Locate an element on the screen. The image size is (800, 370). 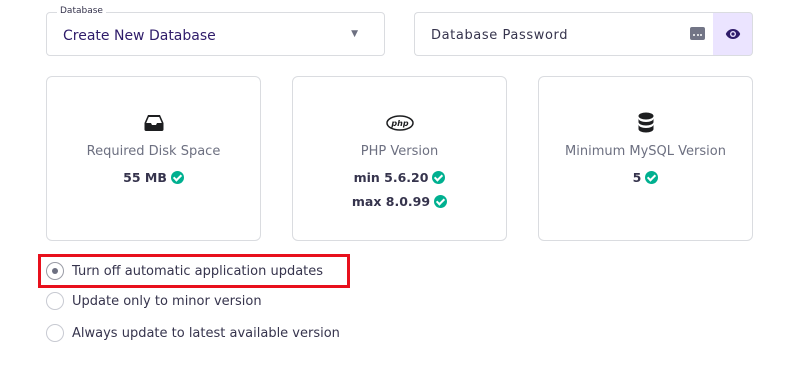
radio-option-turn-off-updates: Turn off automatic application updates is located at coordinates (184, 271).